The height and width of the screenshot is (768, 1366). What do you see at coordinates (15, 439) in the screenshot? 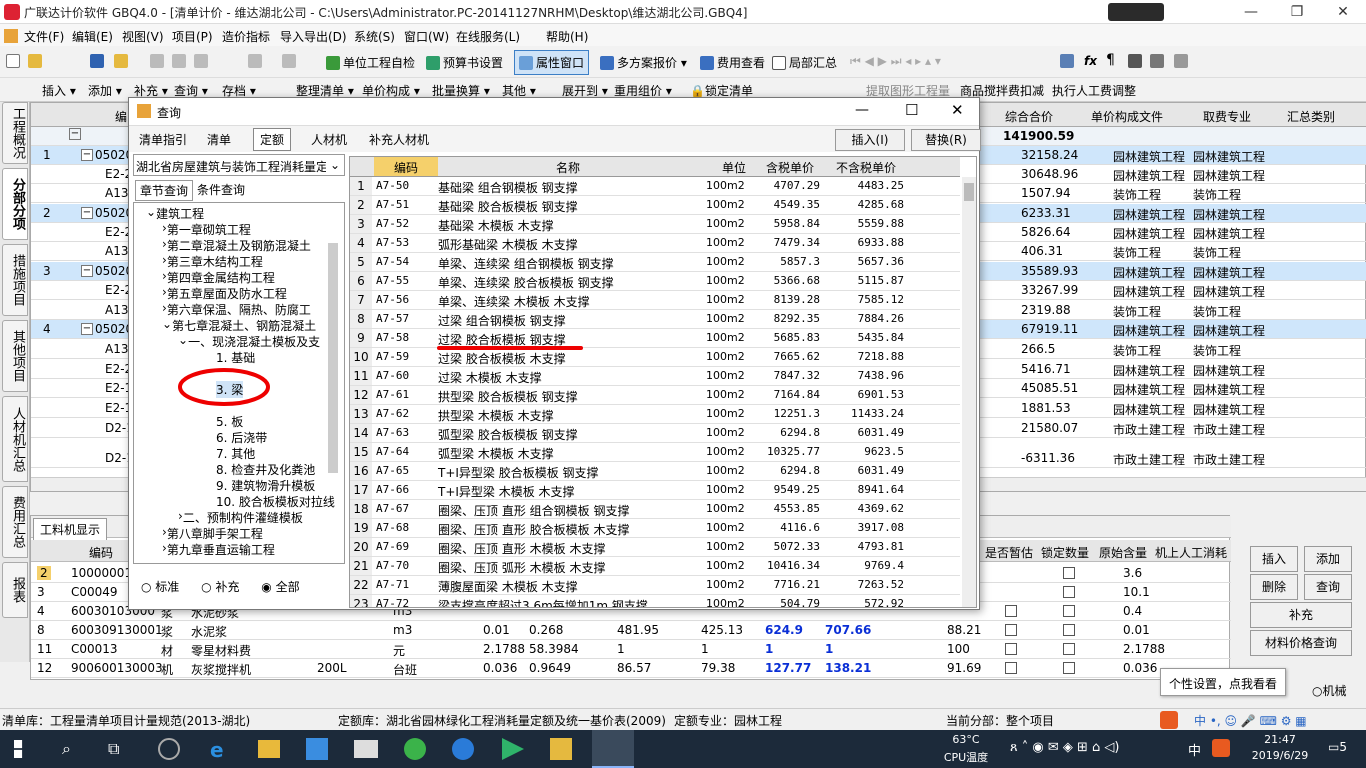
I see `tab-labor-material: 人材机汇总` at bounding box center [15, 439].